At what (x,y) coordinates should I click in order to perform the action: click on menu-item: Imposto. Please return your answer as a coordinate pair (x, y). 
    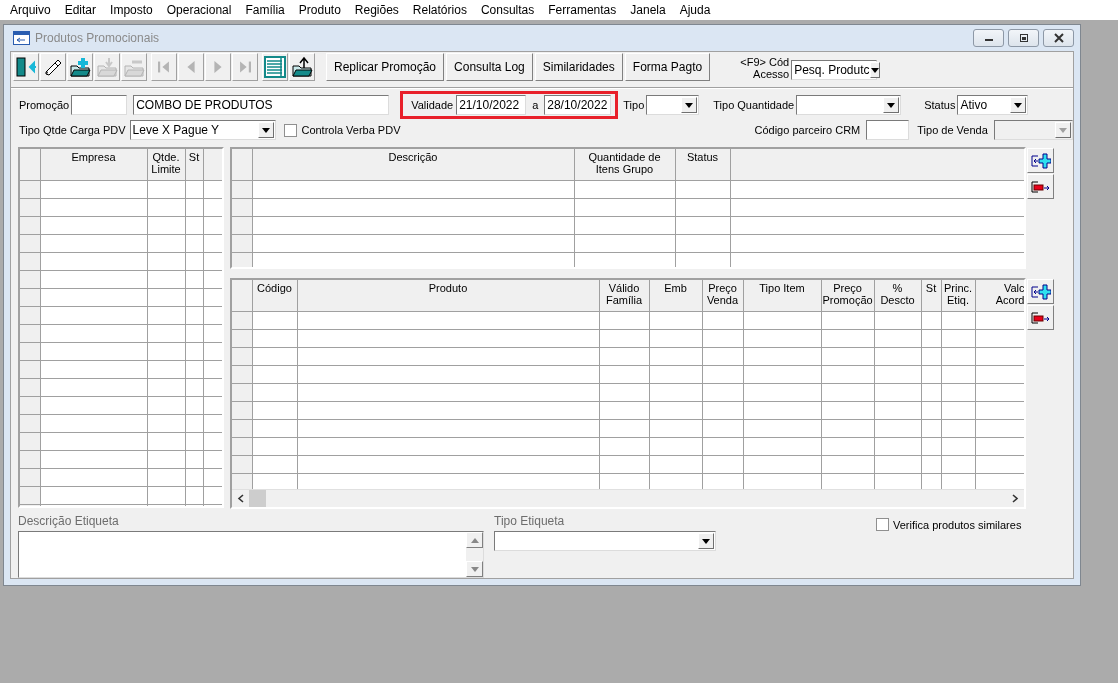
    Looking at the image, I should click on (131, 10).